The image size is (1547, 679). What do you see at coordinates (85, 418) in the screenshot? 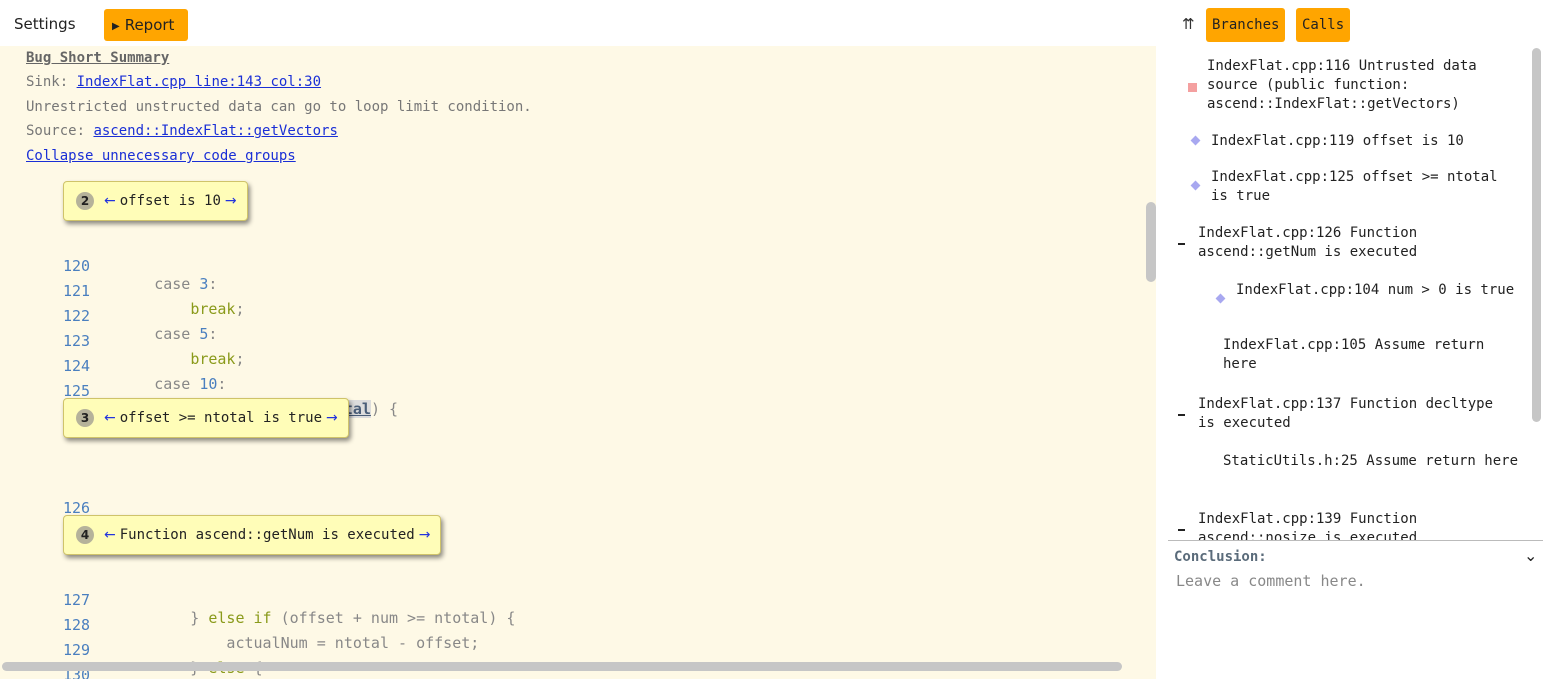
I see `note-number-badge: 3` at bounding box center [85, 418].